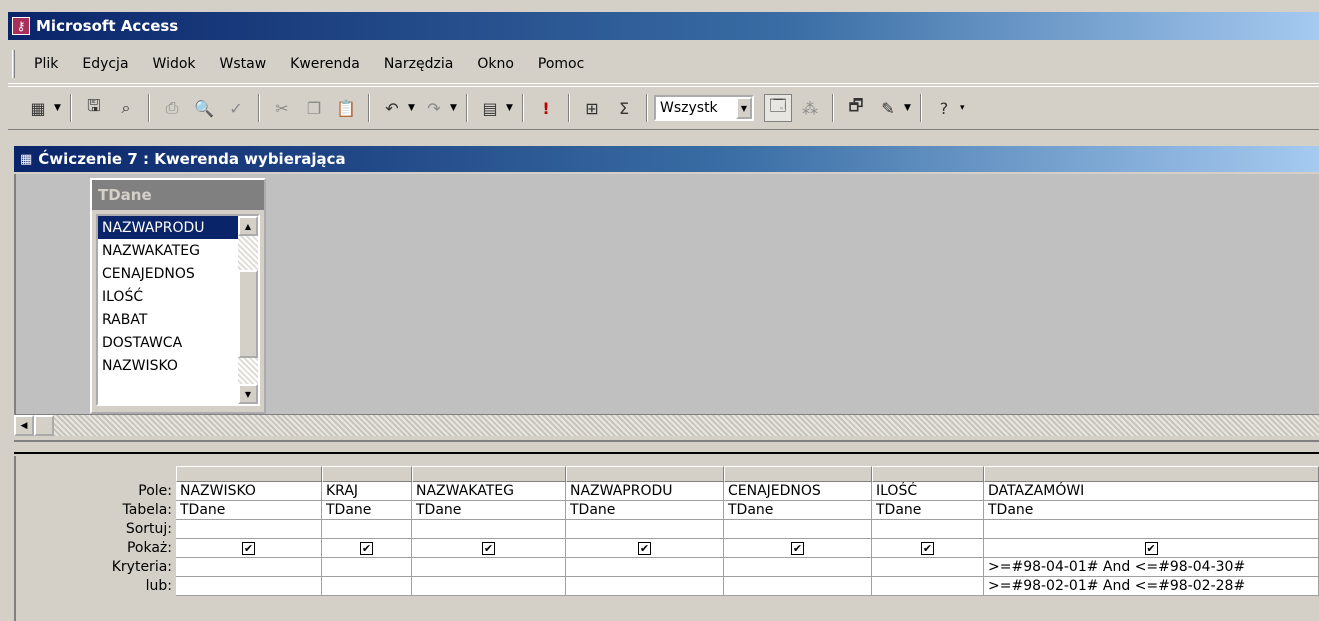 The width and height of the screenshot is (1319, 621). Describe the element at coordinates (798, 491) in the screenshot. I see `field-cell: CENAJEDNOS` at that location.